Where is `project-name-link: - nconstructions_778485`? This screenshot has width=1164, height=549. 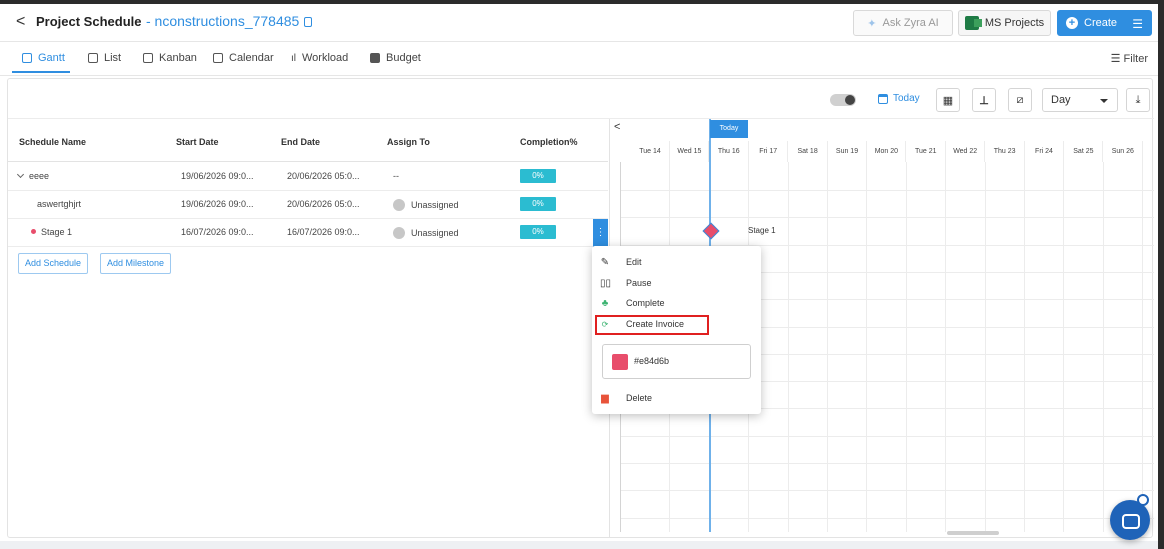
project-name-link: - nconstructions_778485 is located at coordinates (229, 21).